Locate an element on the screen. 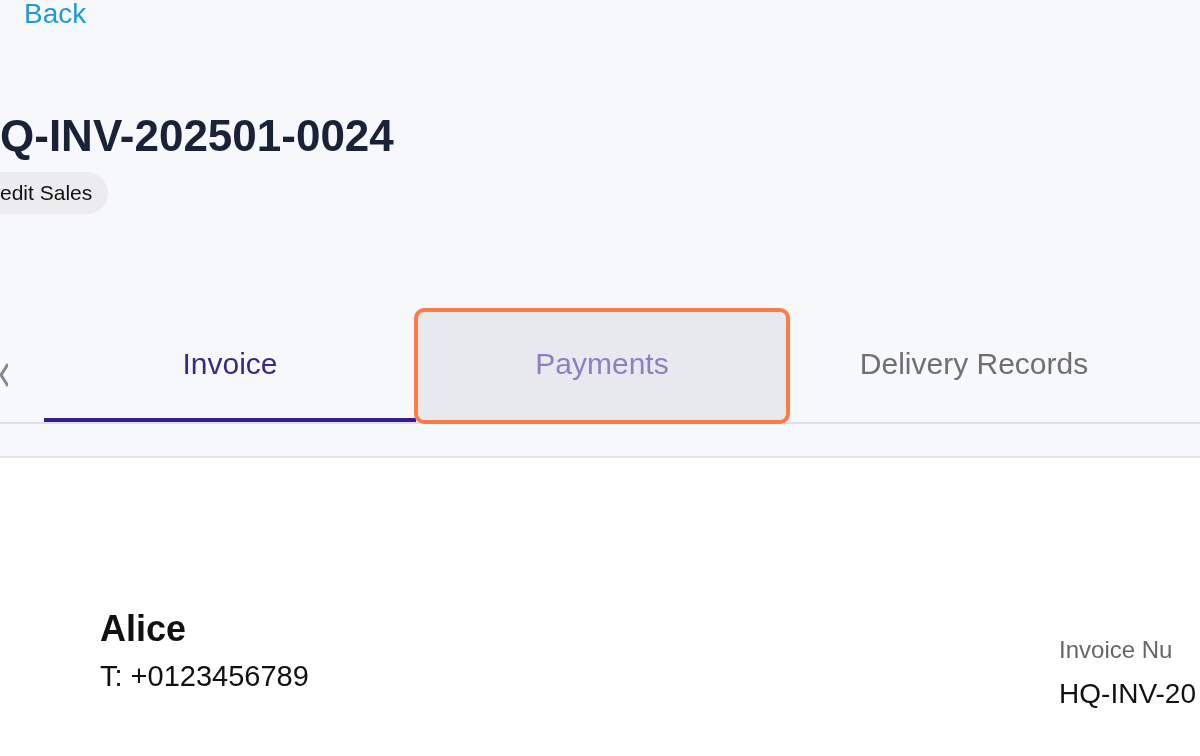 The image size is (1200, 756). invoice-title: Q-INV-202501-0024 is located at coordinates (197, 136).